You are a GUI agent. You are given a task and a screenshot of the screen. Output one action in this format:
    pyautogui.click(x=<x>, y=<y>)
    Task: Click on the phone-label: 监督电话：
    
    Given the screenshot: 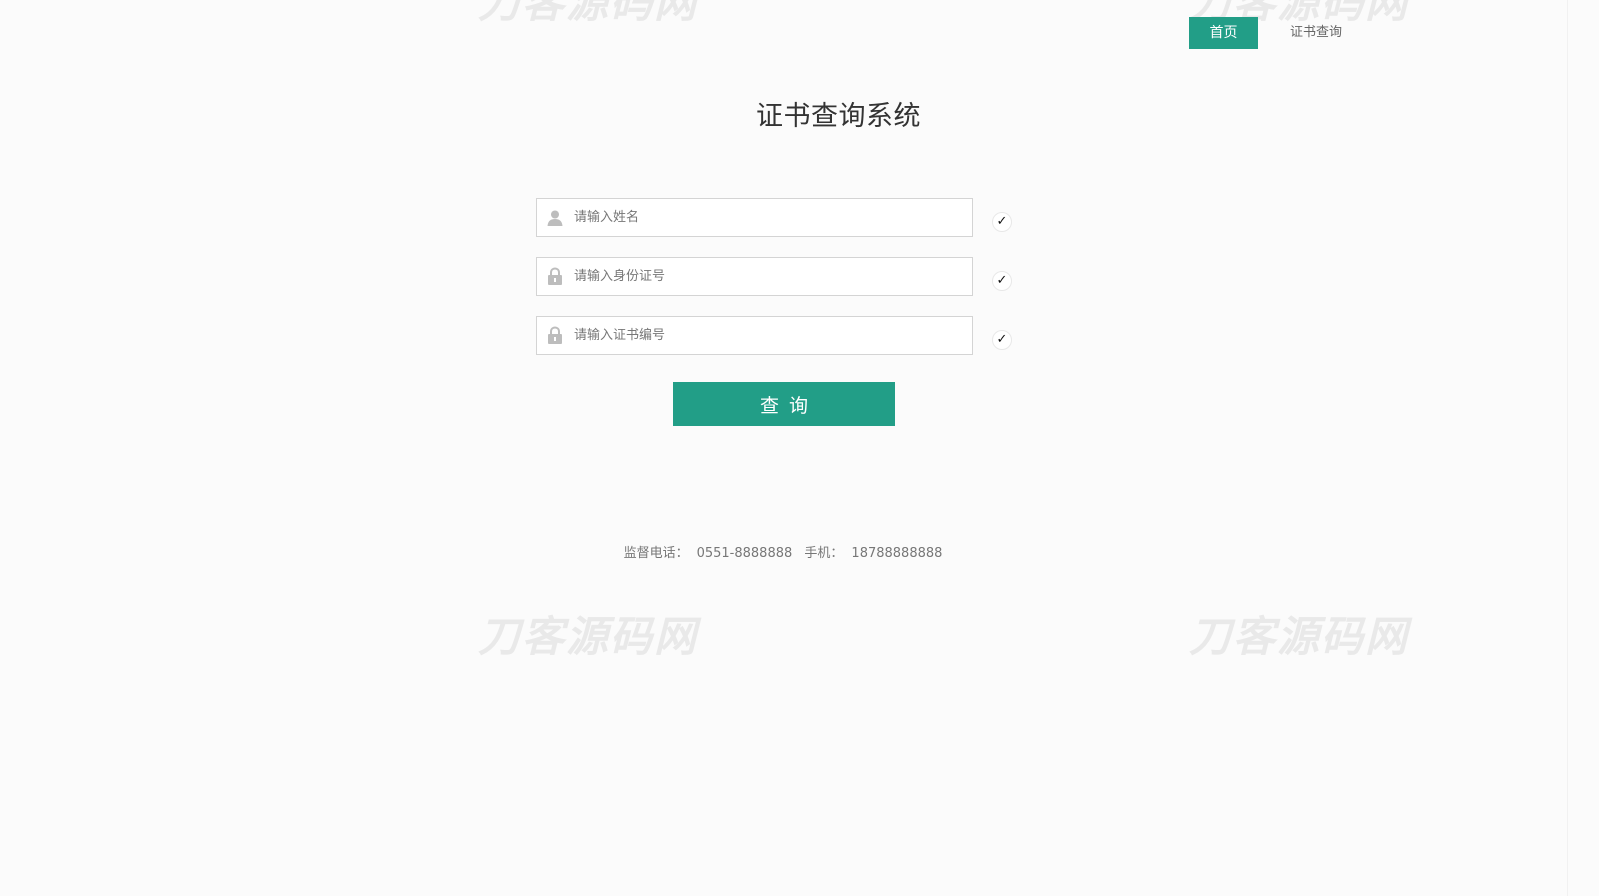 What is the action you would take?
    pyautogui.click(x=656, y=553)
    